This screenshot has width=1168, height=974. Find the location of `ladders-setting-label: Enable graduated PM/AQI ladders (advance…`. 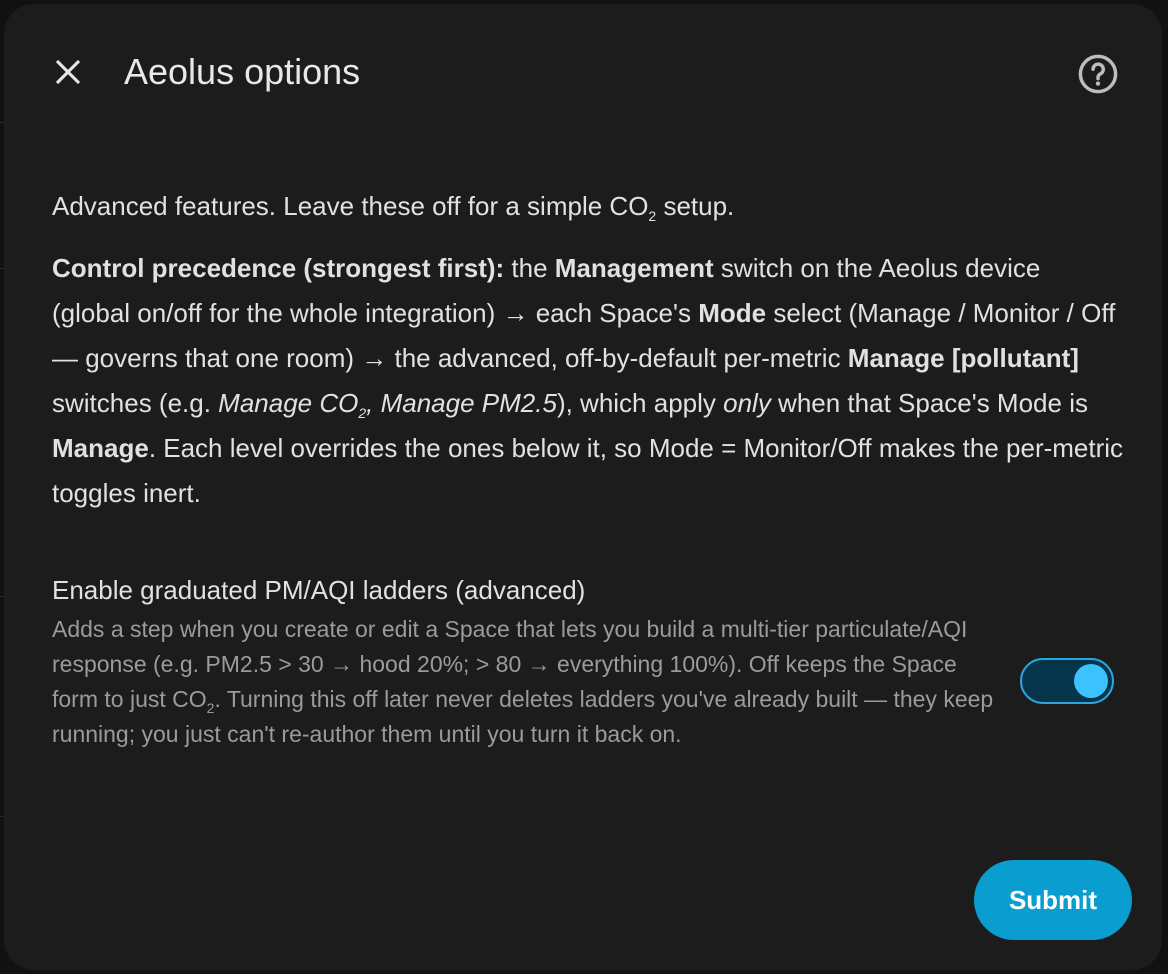

ladders-setting-label: Enable graduated PM/AQI ladders (advance… is located at coordinates (319, 590).